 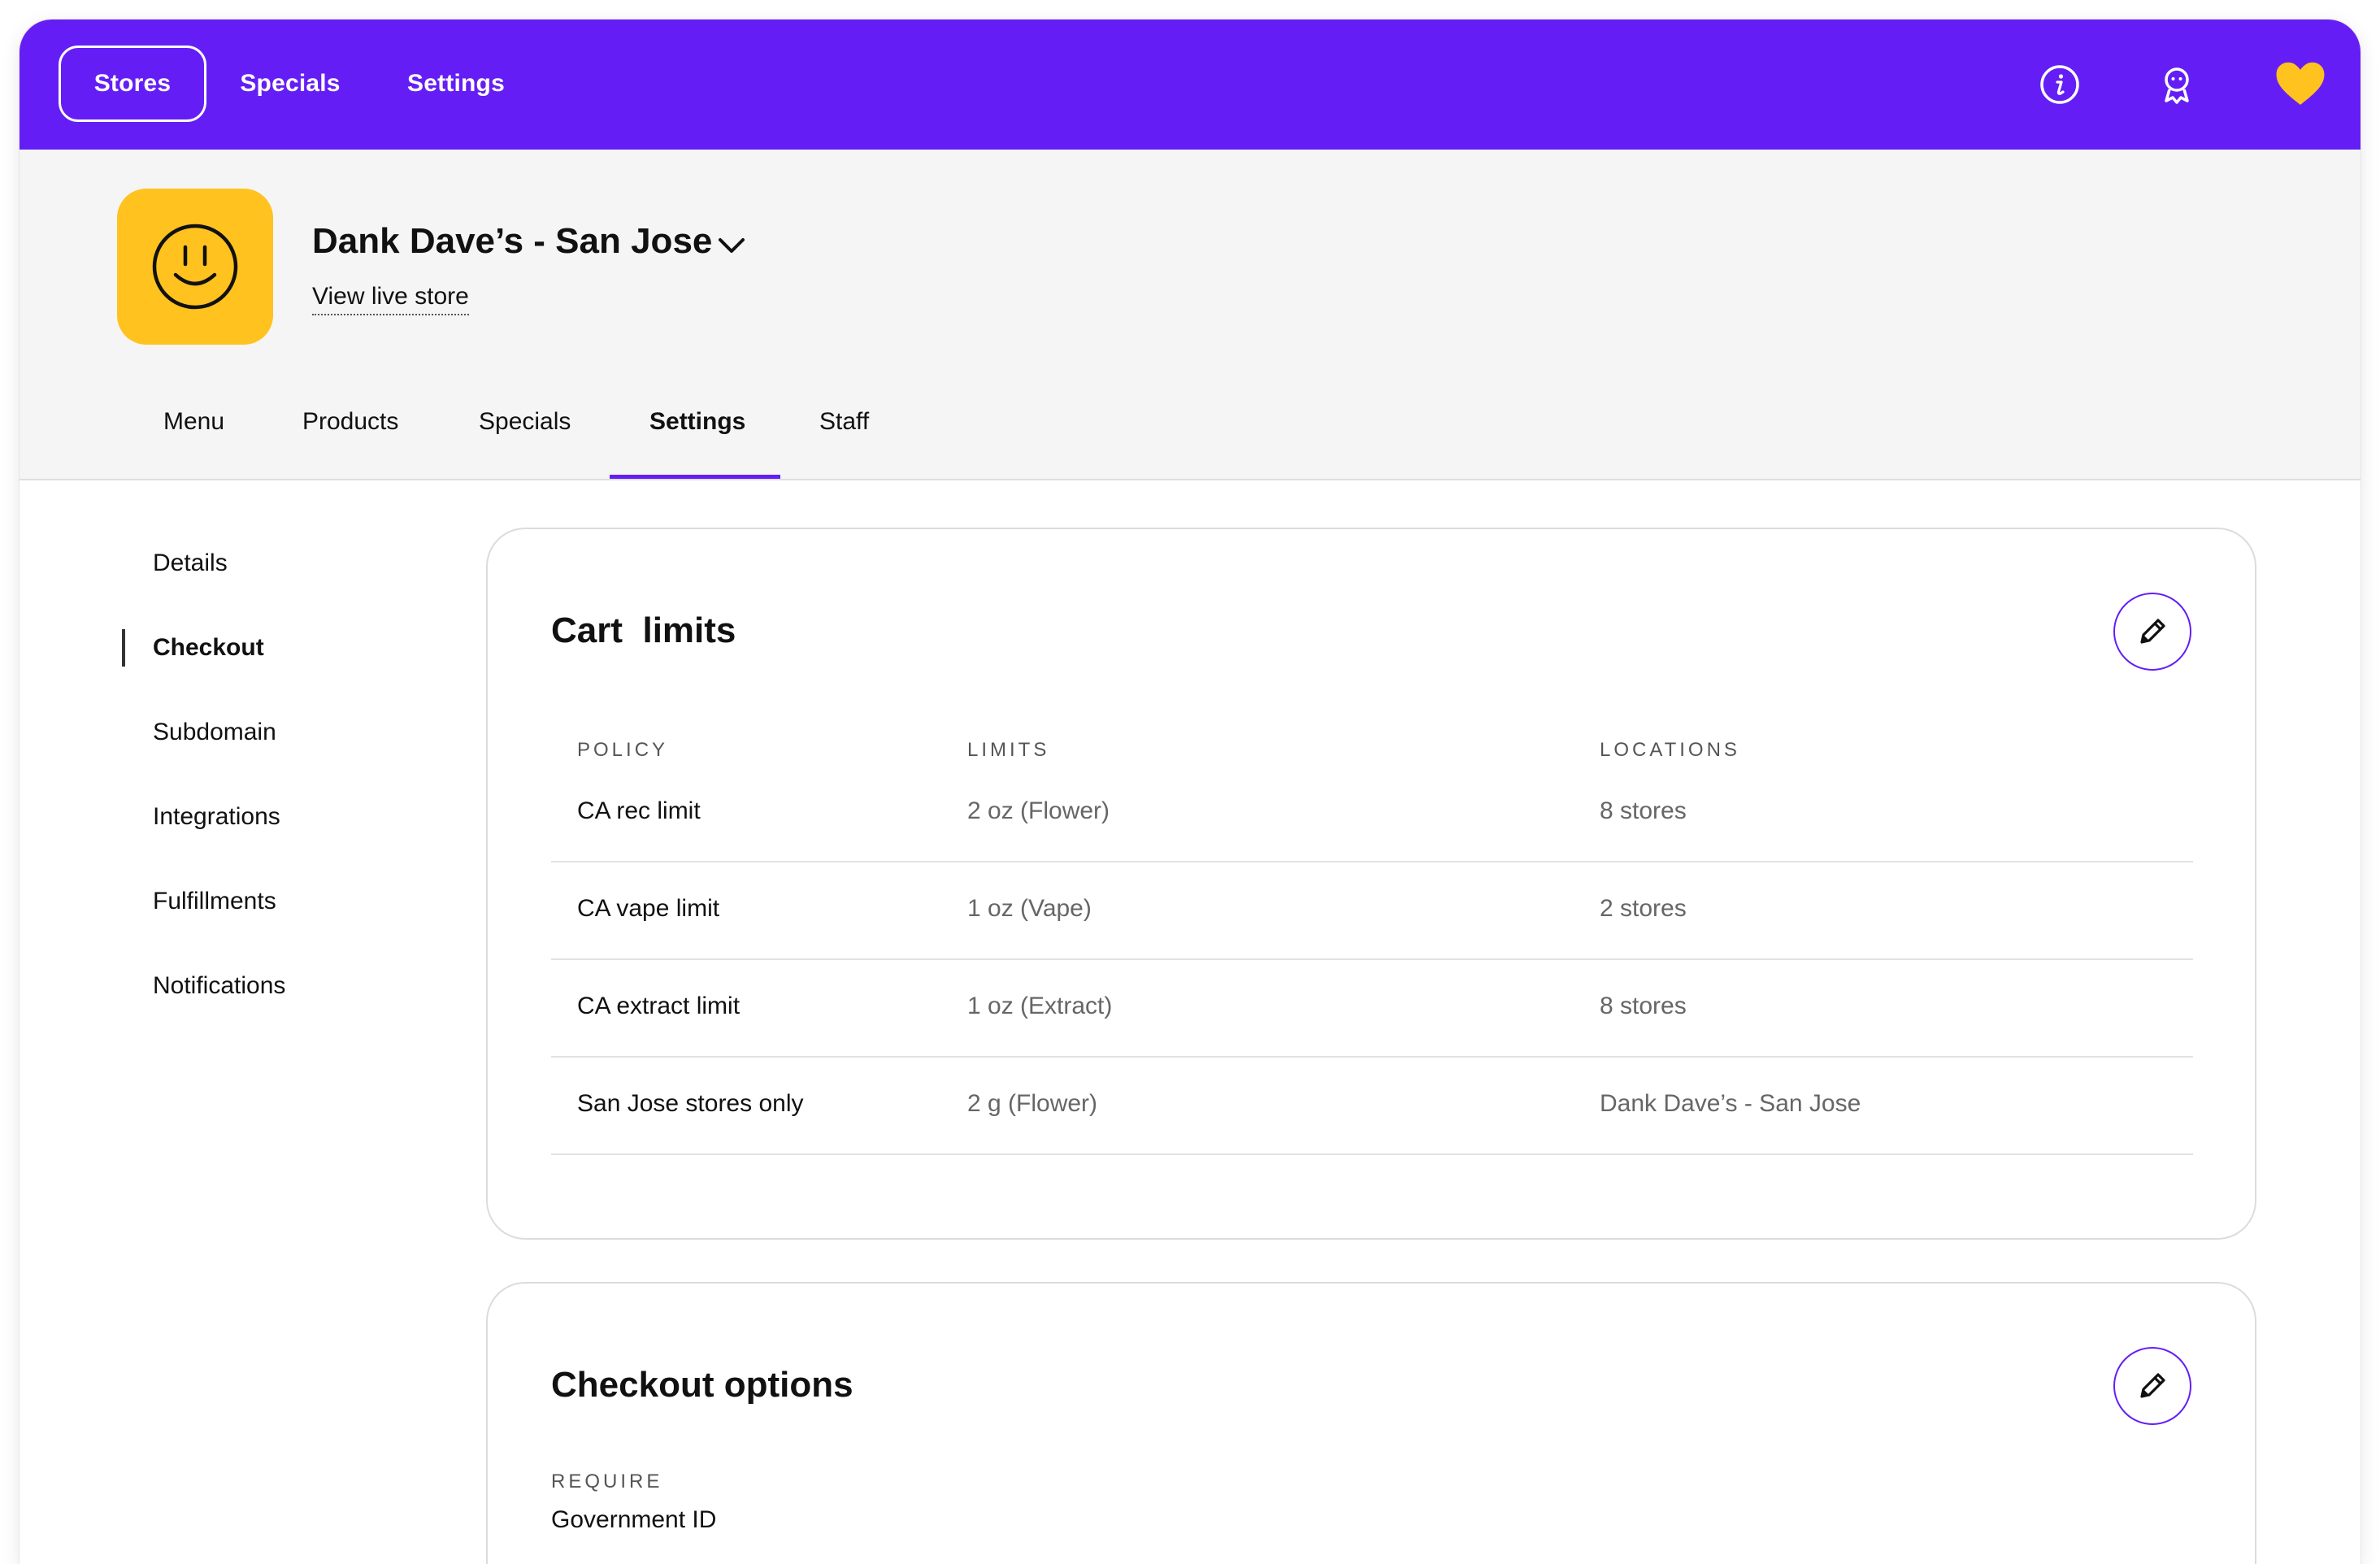 I want to click on table-row: CA rec limit 2 oz (Flower) 8 stores, so click(x=1372, y=813).